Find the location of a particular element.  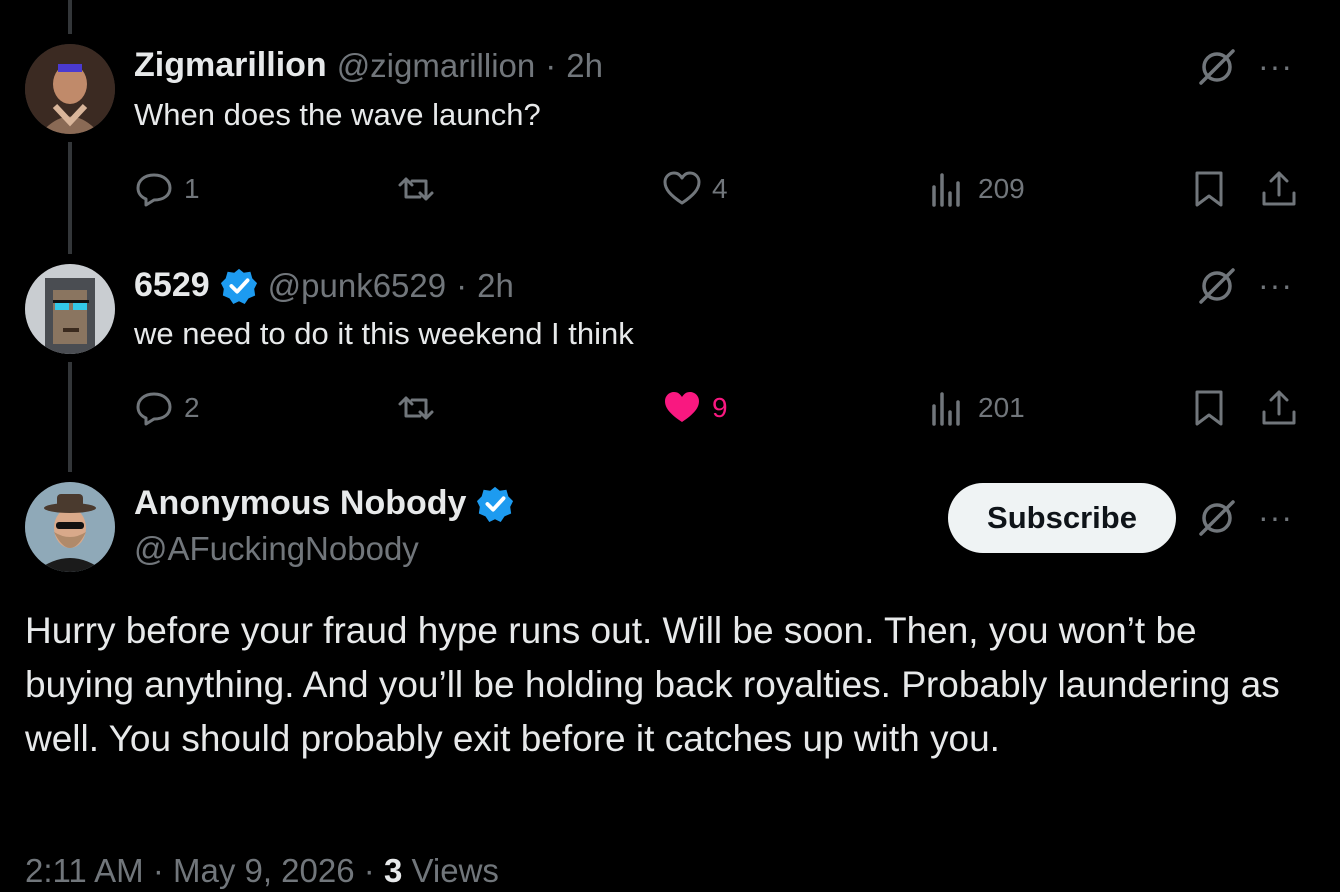

tweet-text: we need to do it this weekend I think is located at coordinates (384, 333).